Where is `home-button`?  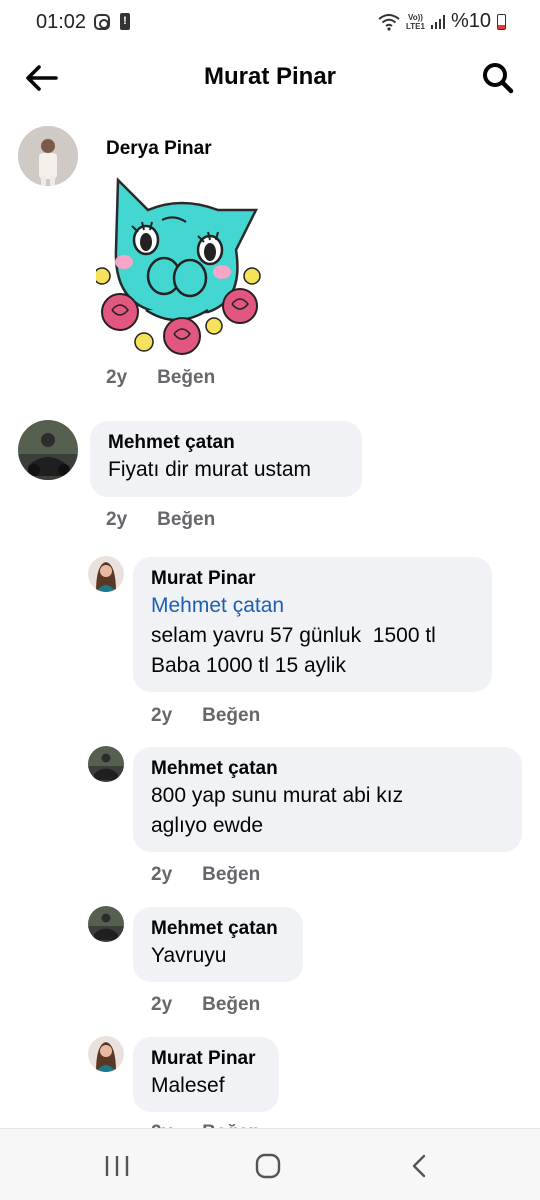
home-button is located at coordinates (268, 1166).